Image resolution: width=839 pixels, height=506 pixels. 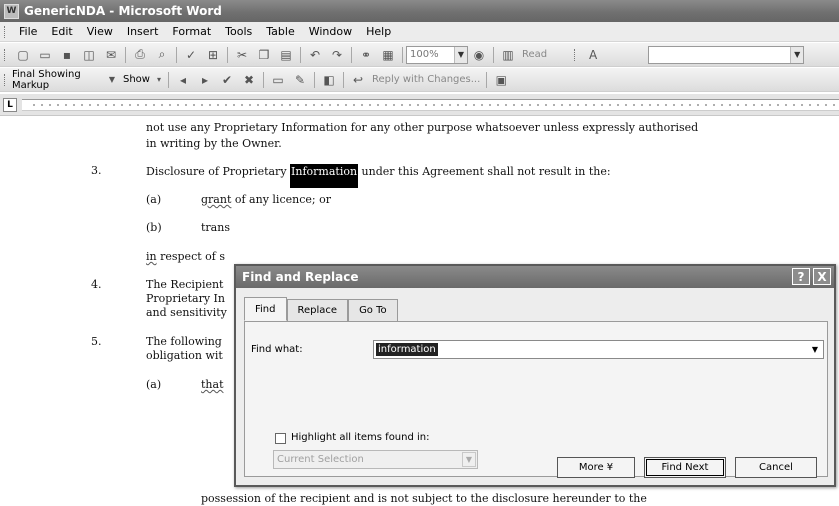 What do you see at coordinates (329, 80) in the screenshot?
I see `reviewing-pane-icon: ◧` at bounding box center [329, 80].